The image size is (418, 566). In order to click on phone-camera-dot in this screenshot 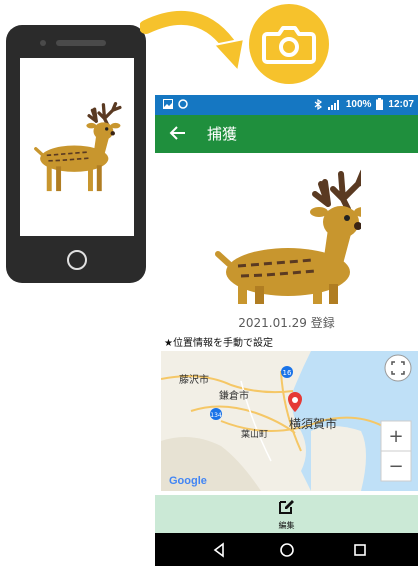, I will do `click(43, 43)`.